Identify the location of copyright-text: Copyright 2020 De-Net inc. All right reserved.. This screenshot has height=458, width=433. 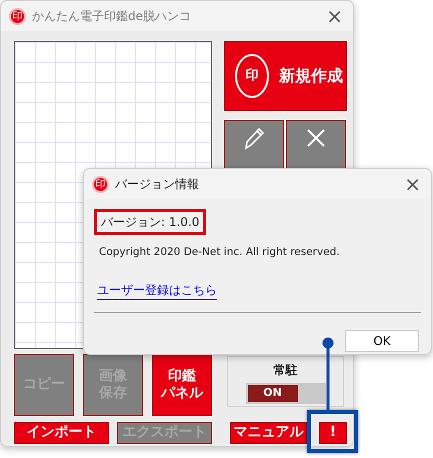
(219, 252).